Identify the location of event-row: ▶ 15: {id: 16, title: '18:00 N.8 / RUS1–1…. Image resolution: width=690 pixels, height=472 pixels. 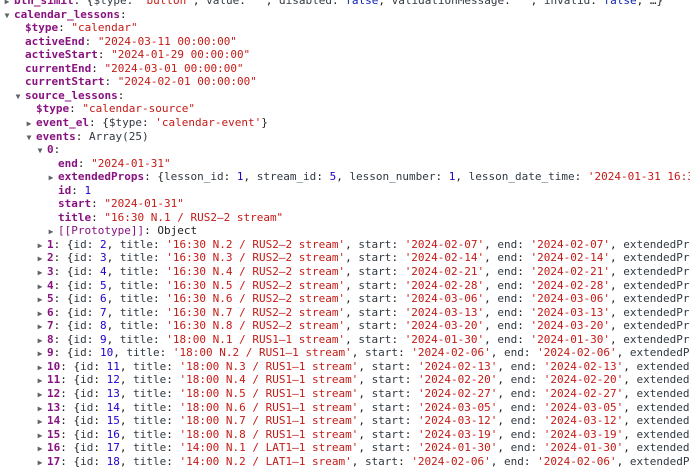
(345, 435).